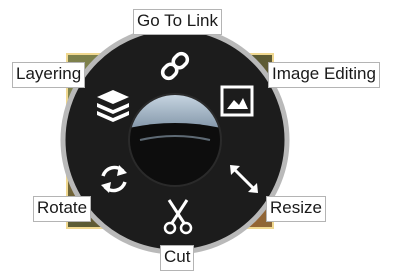 Image resolution: width=394 pixels, height=276 pixels. What do you see at coordinates (296, 209) in the screenshot?
I see `resize-label: Resize` at bounding box center [296, 209].